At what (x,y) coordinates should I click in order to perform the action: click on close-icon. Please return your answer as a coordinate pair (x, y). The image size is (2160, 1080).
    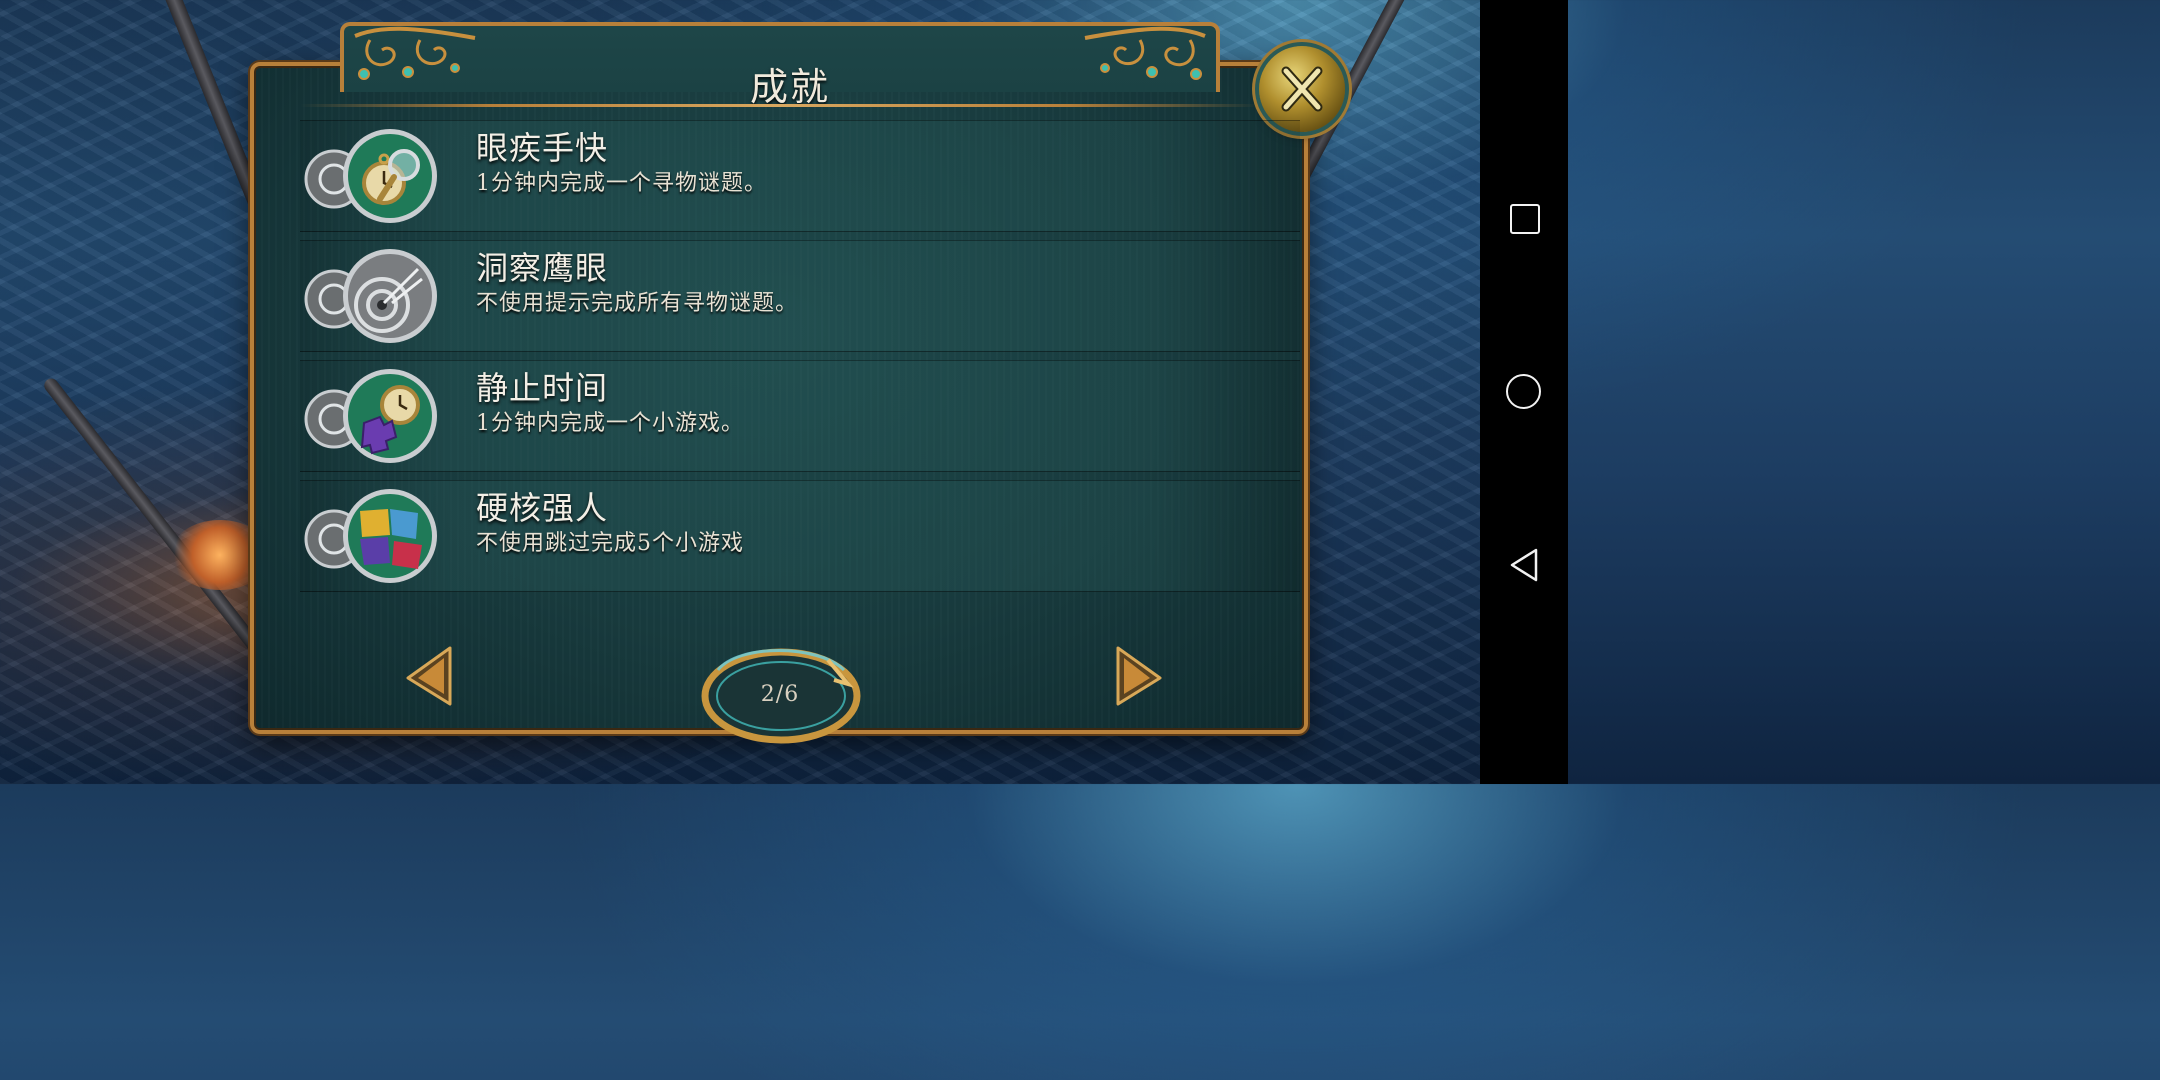
    Looking at the image, I should click on (1302, 89).